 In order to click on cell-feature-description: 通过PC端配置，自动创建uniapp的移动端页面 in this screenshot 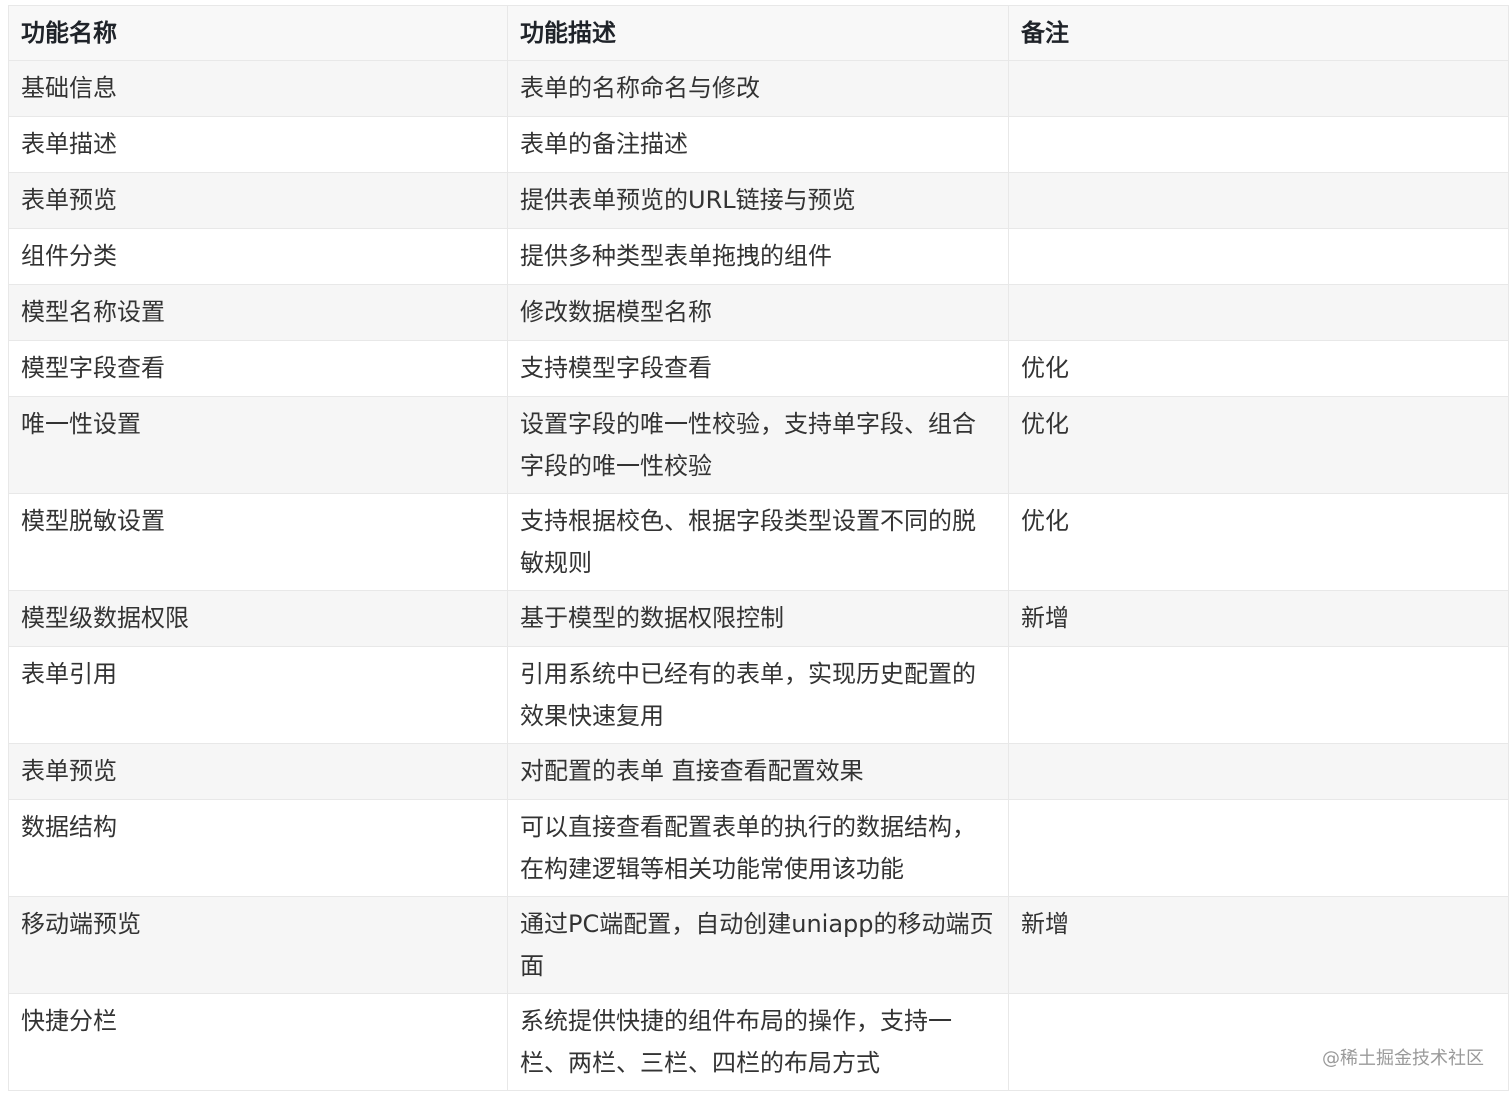, I will do `click(758, 945)`.